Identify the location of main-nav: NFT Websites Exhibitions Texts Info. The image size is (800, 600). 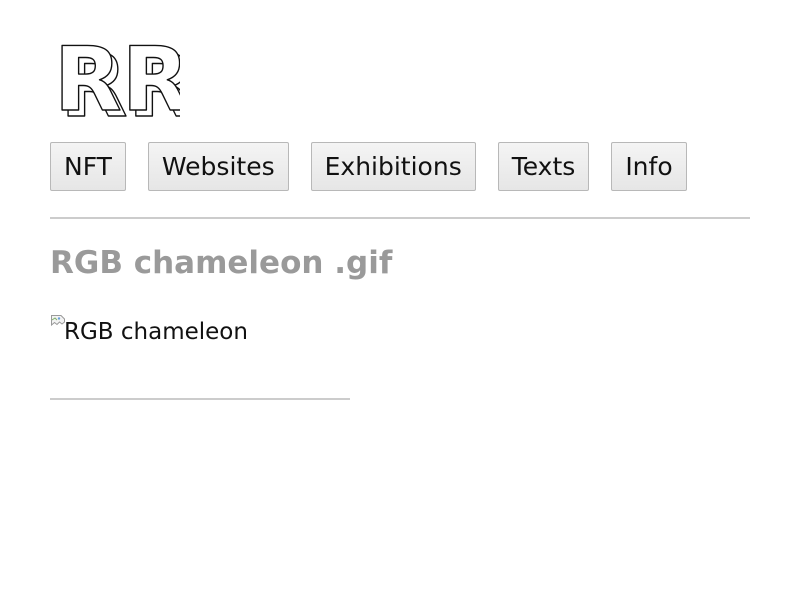
(368, 166).